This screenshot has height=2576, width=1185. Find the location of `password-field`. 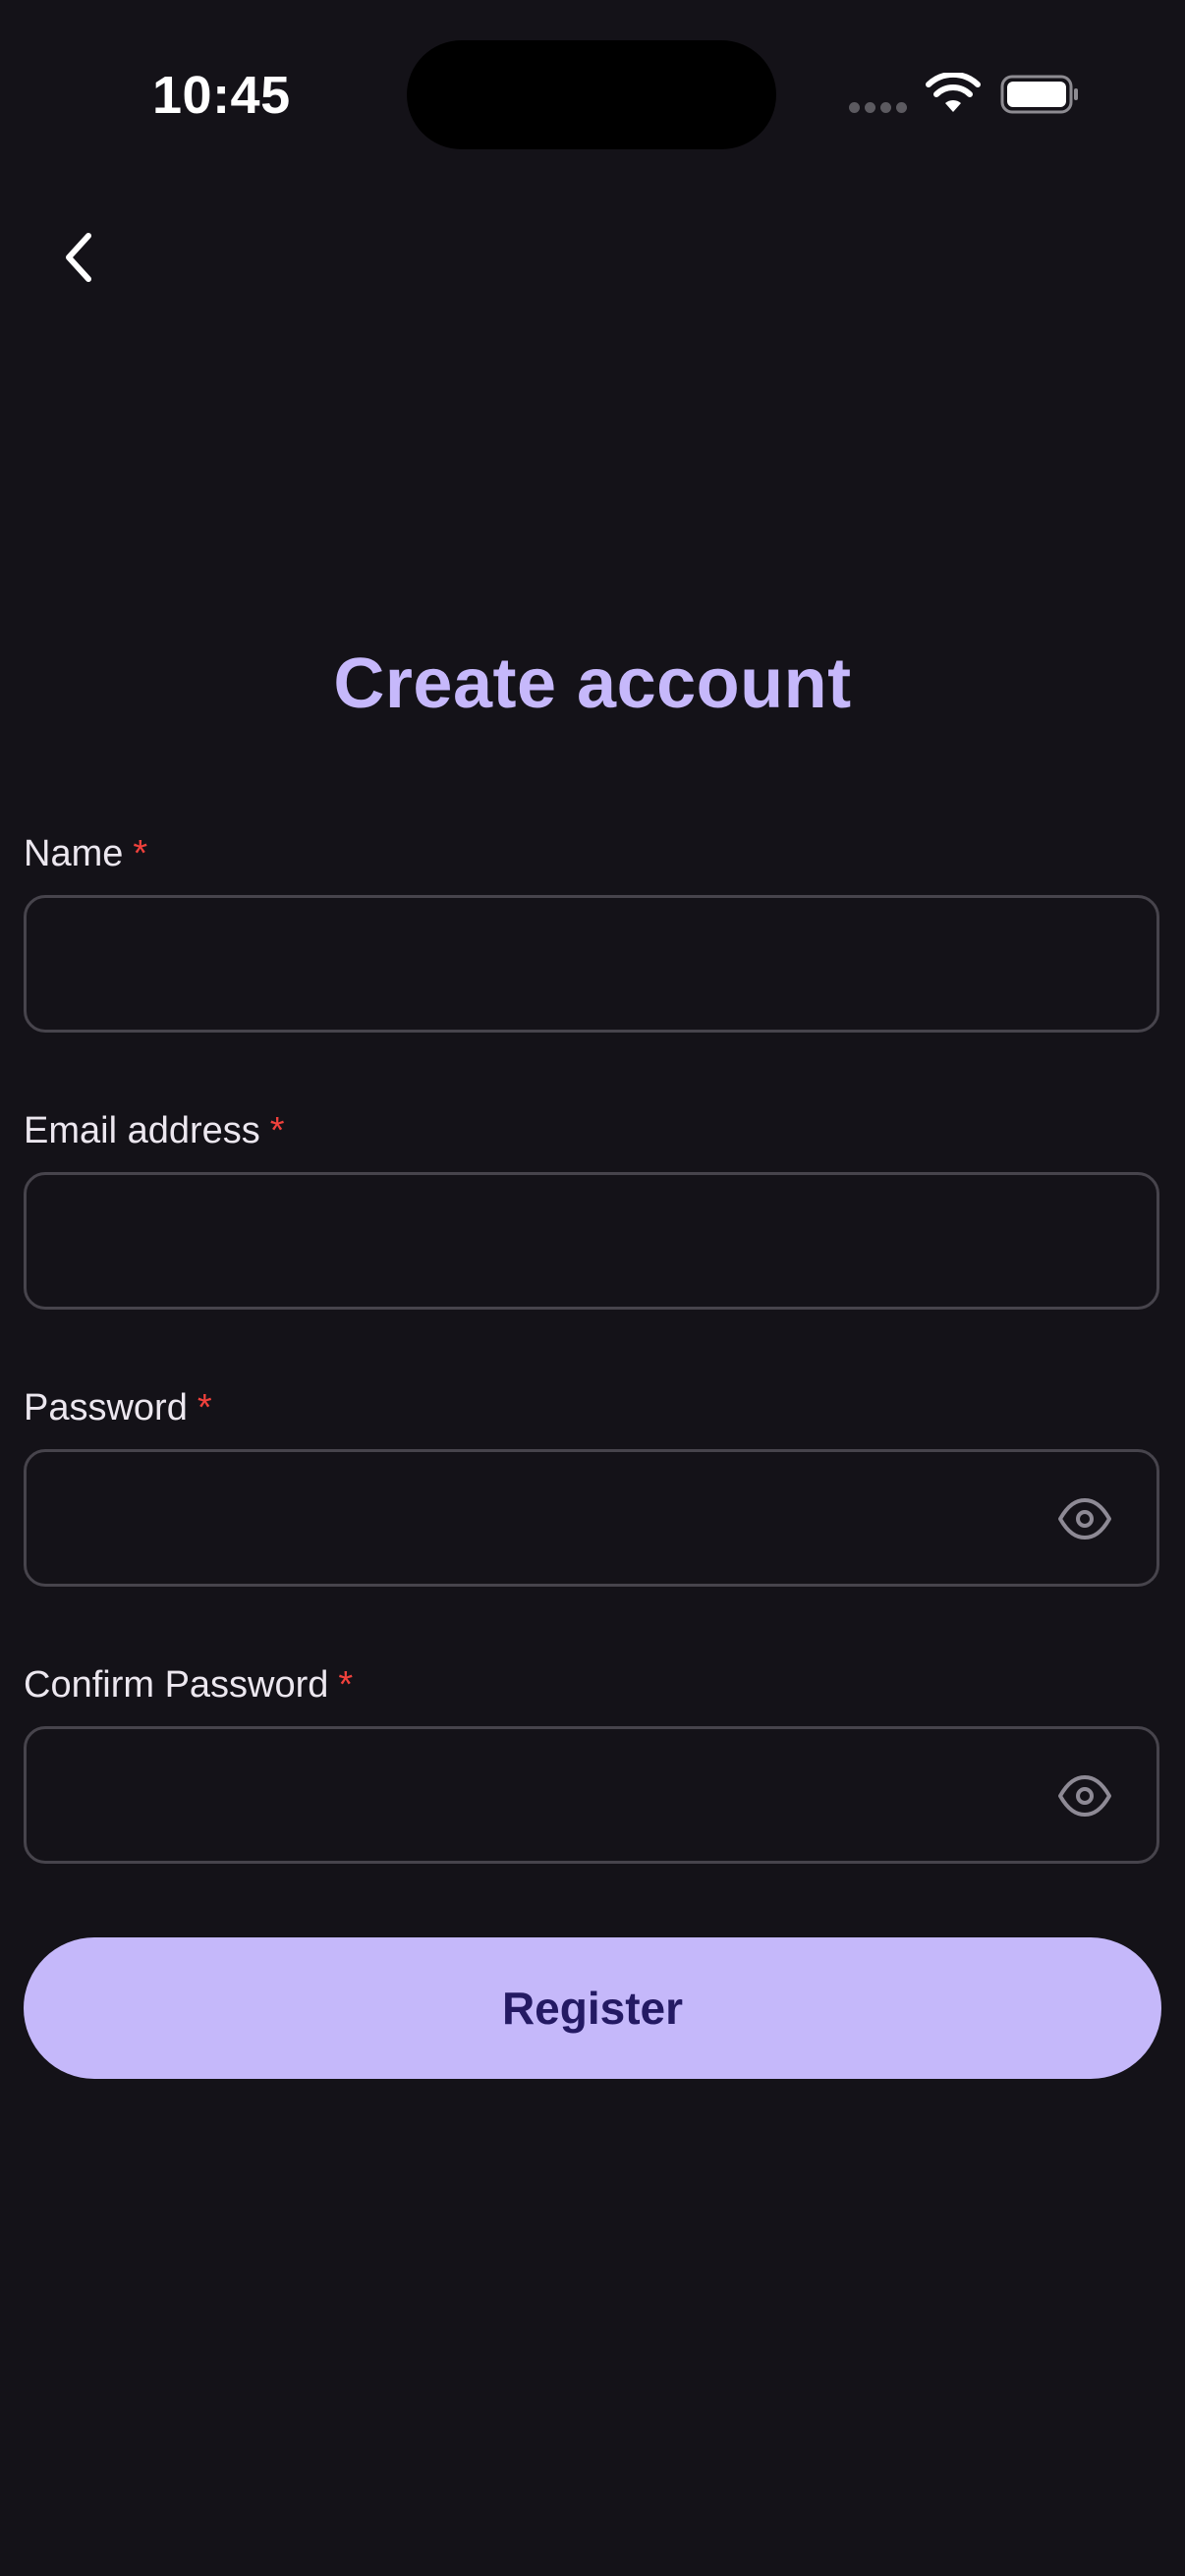

password-field is located at coordinates (592, 1518).